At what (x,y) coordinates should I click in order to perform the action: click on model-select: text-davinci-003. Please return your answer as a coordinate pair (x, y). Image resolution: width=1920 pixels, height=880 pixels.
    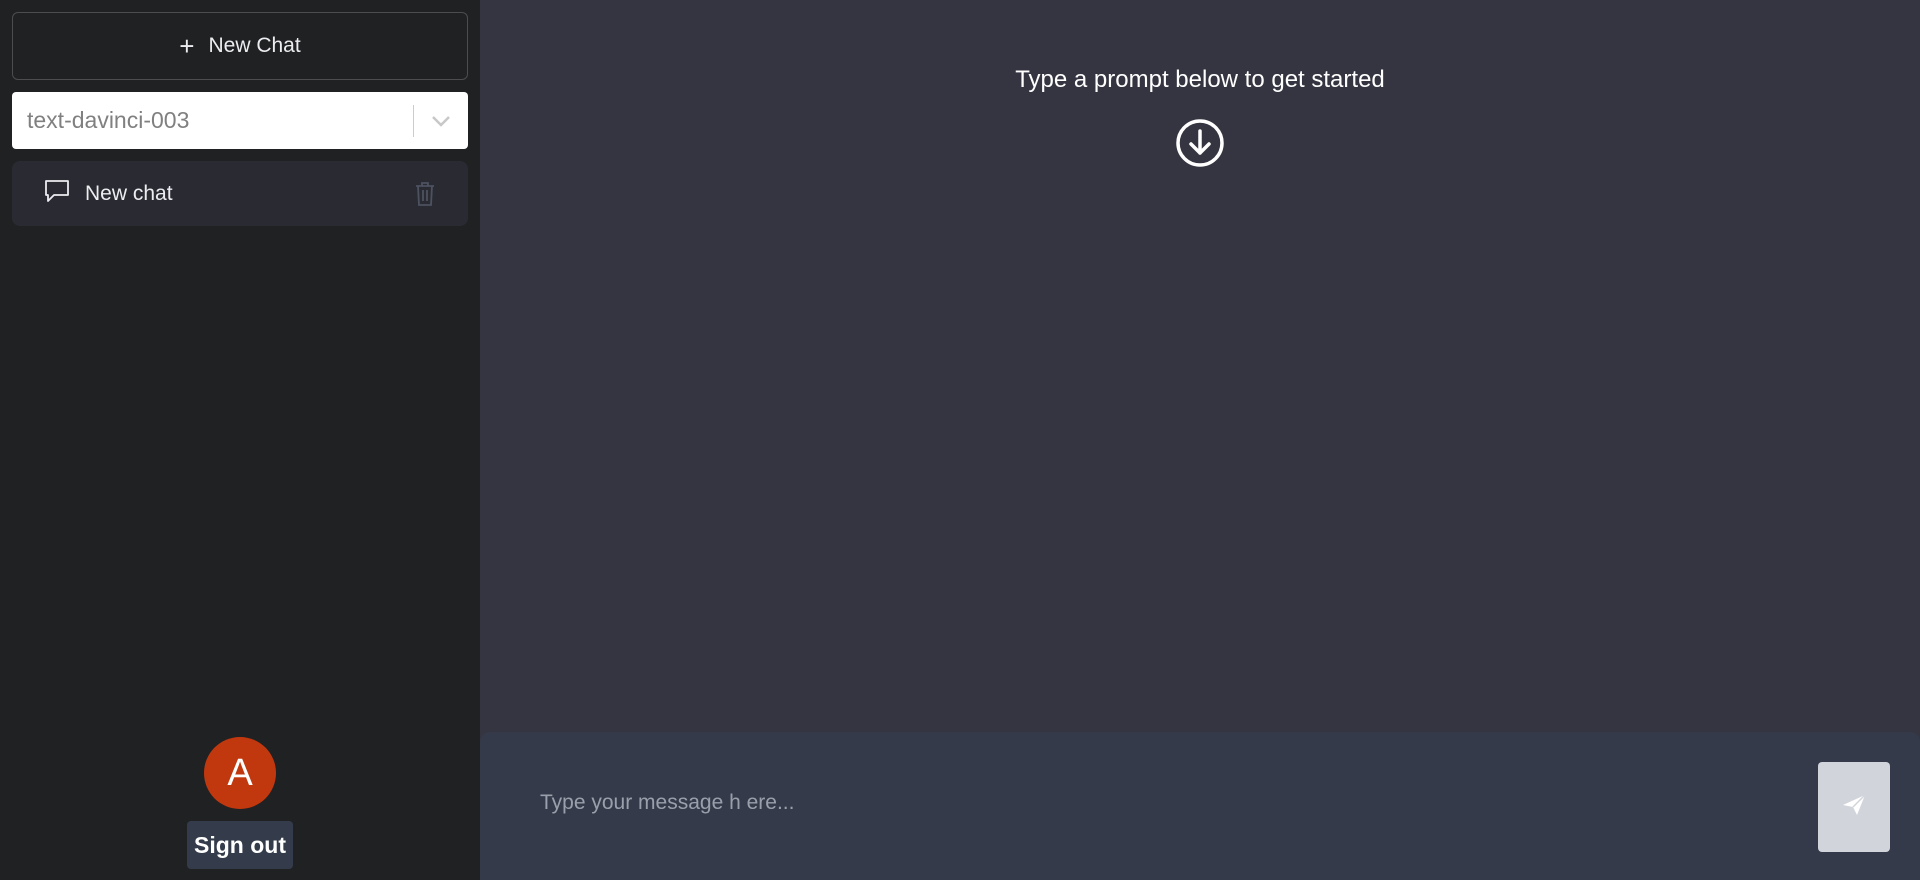
    Looking at the image, I should click on (240, 120).